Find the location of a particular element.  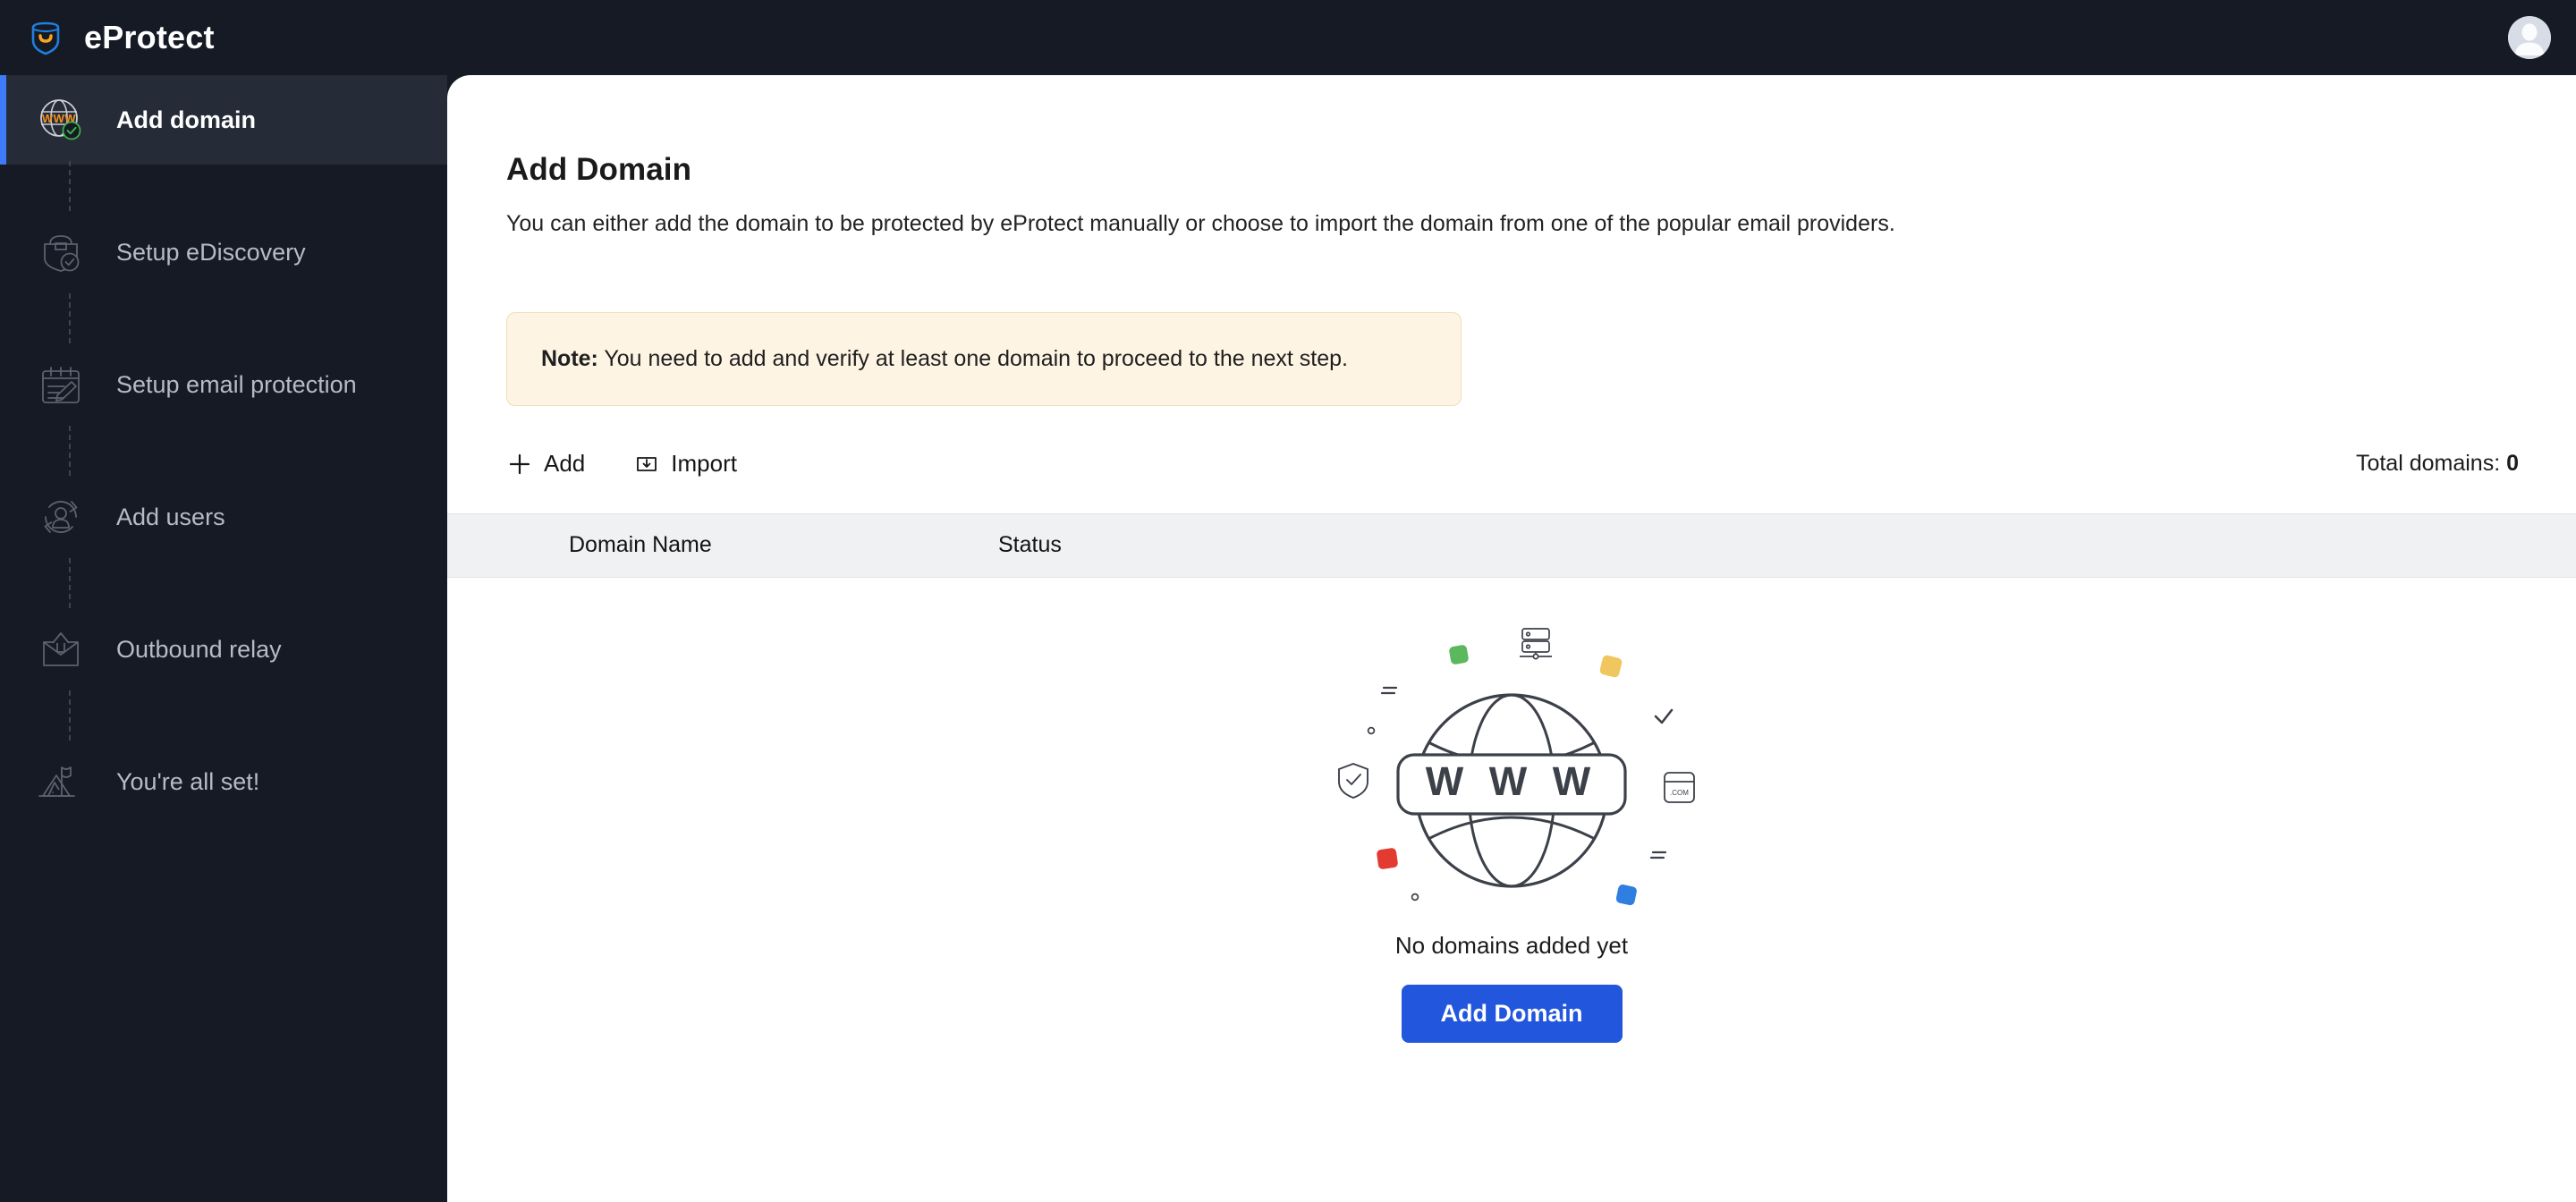

sidebar-item-youre-all-set: You're all set! is located at coordinates (223, 781).